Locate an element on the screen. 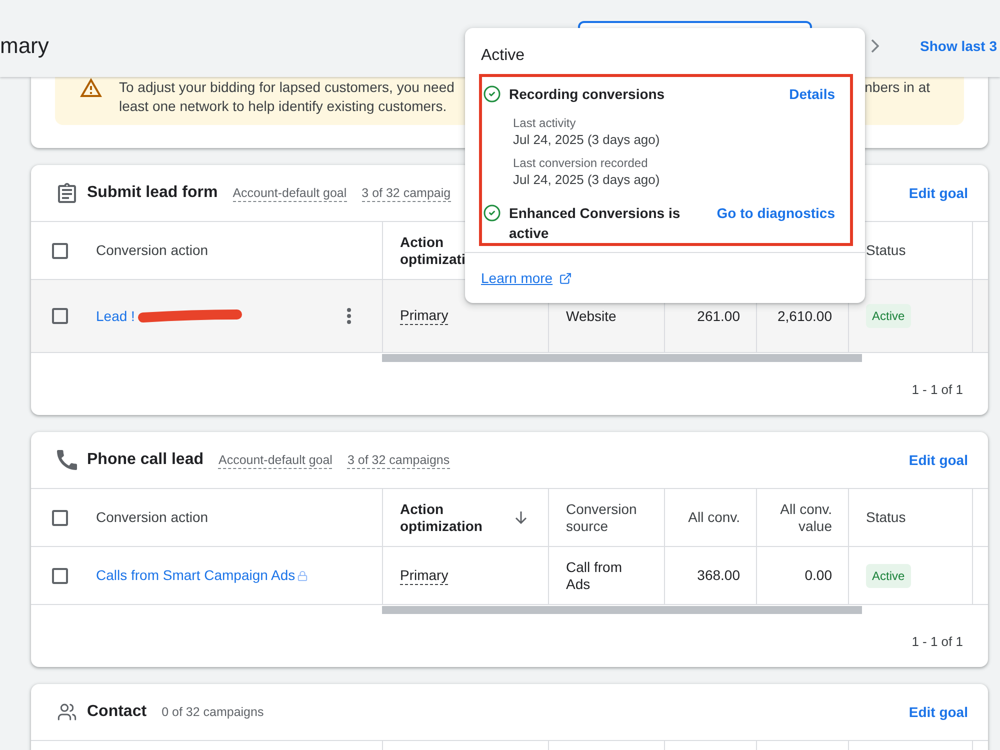 This screenshot has width=1000, height=750. goal-tag: 3 of 32 campaig is located at coordinates (406, 193).